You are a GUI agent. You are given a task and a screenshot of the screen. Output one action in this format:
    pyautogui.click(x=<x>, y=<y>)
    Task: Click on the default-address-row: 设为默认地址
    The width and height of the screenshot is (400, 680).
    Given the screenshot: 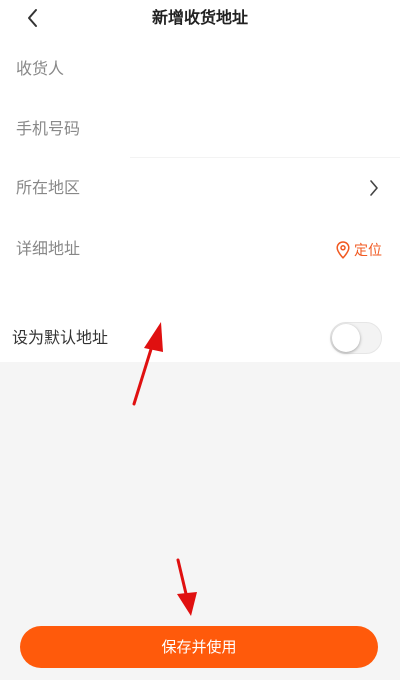 What is the action you would take?
    pyautogui.click(x=200, y=338)
    